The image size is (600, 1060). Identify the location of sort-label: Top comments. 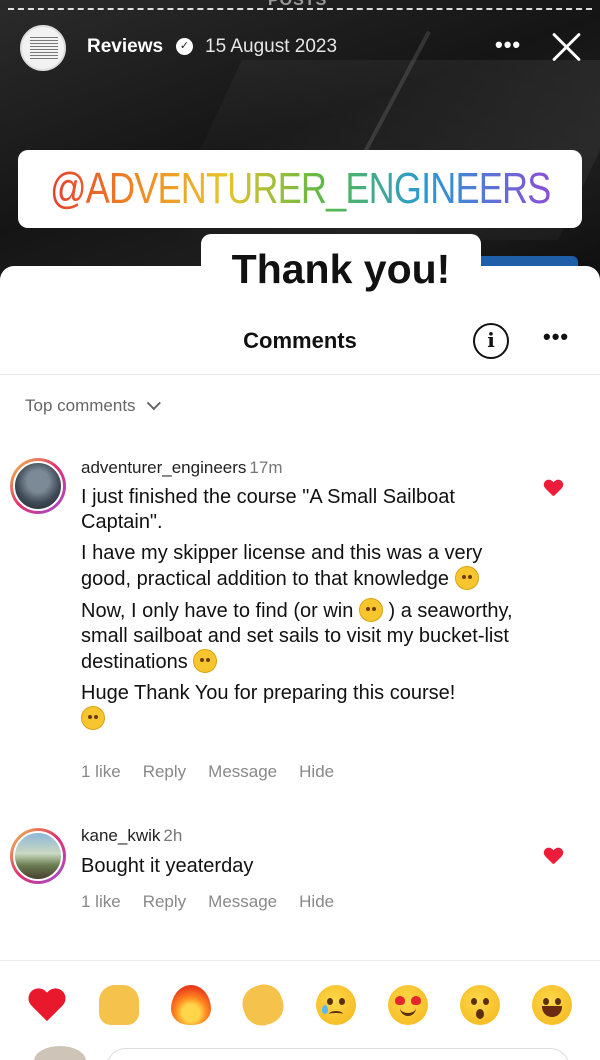
(80, 405).